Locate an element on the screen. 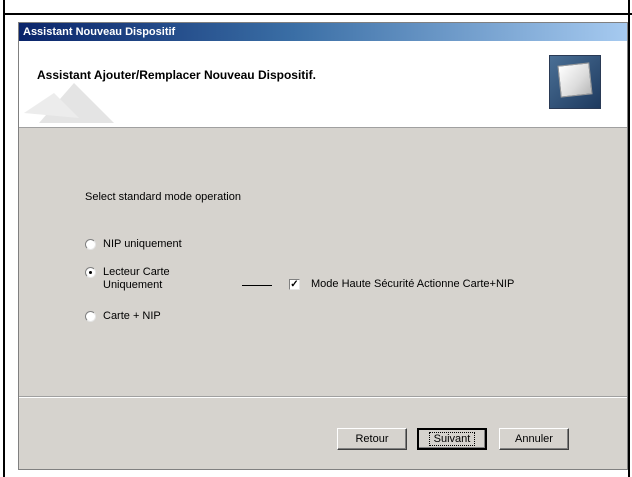  radio-label: NIP uniquement is located at coordinates (142, 244).